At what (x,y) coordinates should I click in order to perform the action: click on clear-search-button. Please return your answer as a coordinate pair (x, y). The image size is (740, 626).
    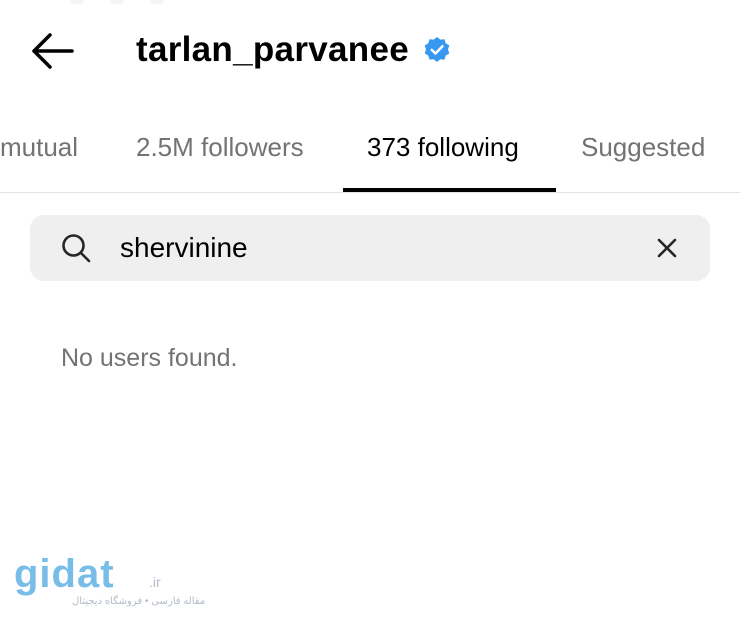
    Looking at the image, I should click on (667, 248).